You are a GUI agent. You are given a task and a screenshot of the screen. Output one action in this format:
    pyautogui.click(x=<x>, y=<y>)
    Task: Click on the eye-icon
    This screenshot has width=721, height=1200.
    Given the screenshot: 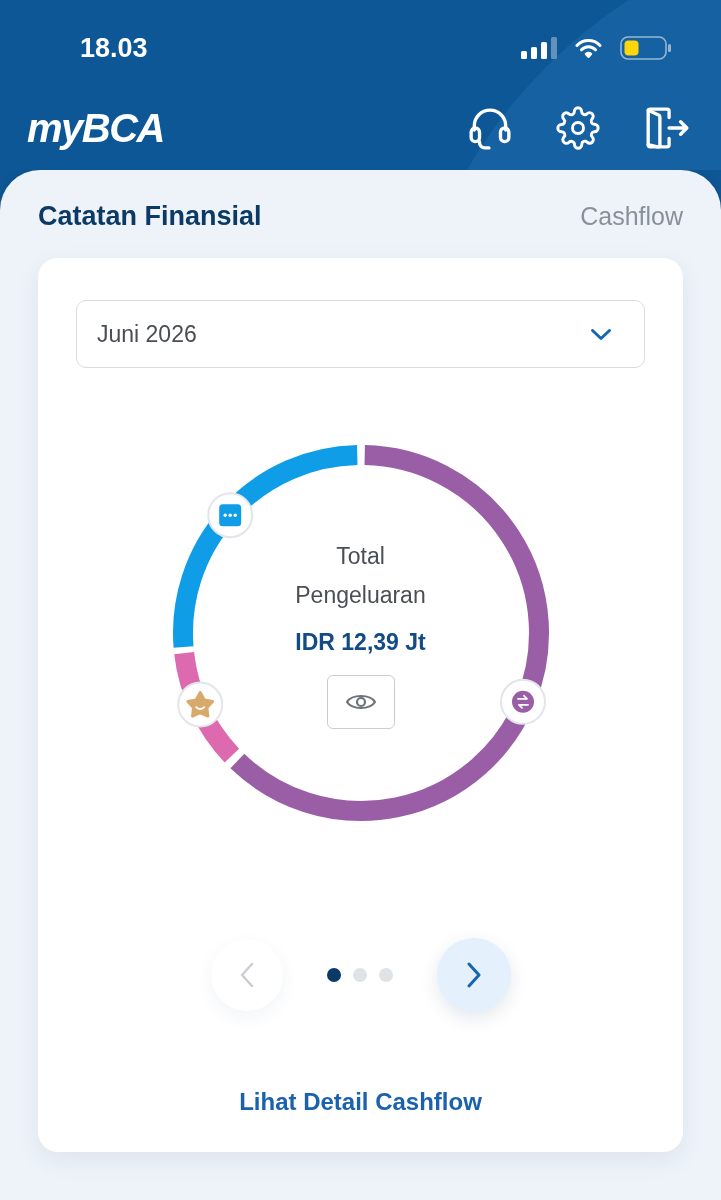 What is the action you would take?
    pyautogui.click(x=360, y=702)
    